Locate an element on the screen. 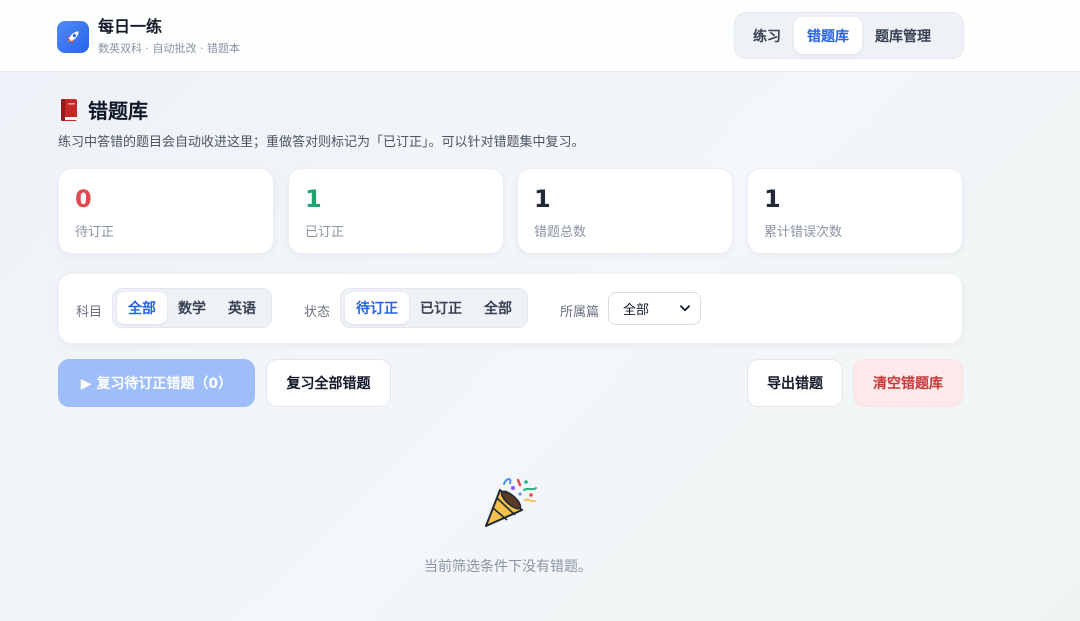  chapter-filter-label: 所属篇 is located at coordinates (580, 312).